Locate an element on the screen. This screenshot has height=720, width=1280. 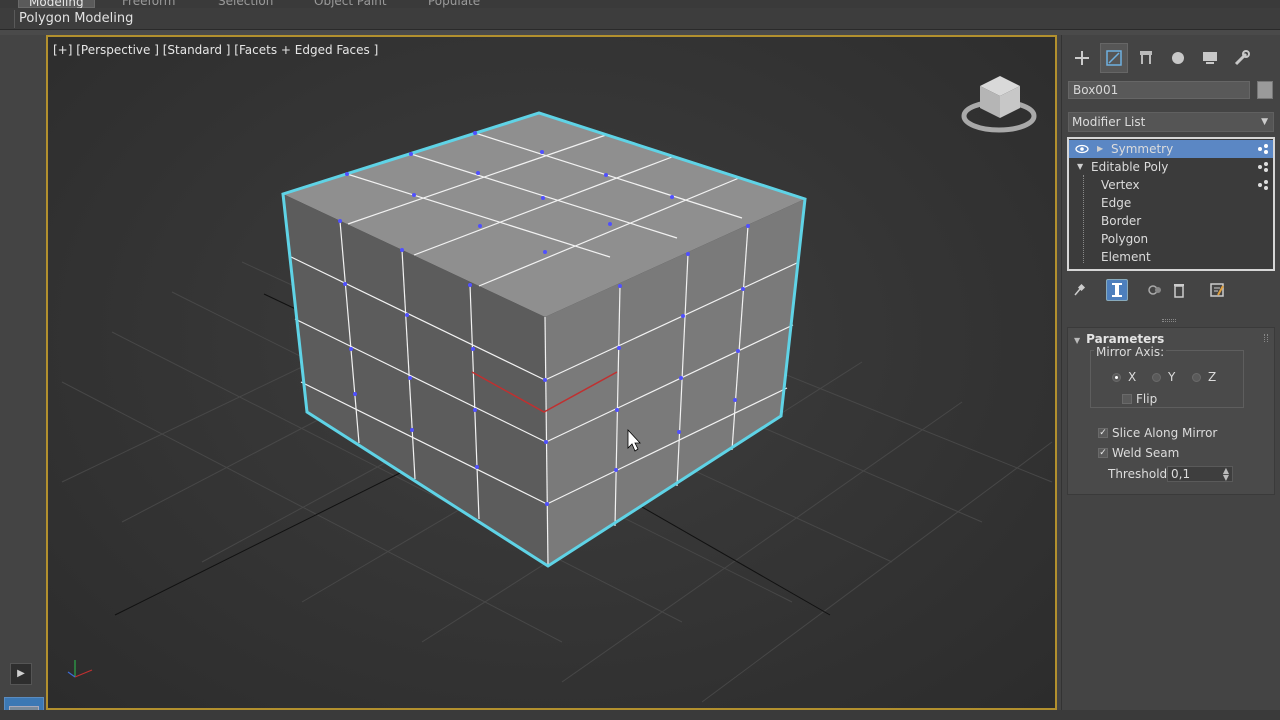
threshold-spinner: 0,1 ▲ ▼ is located at coordinates (1200, 474).